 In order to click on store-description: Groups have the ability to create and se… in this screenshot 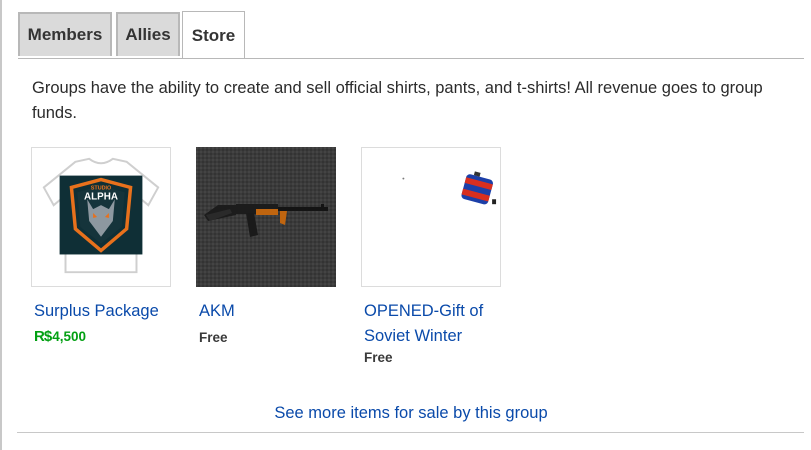, I will do `click(397, 100)`.